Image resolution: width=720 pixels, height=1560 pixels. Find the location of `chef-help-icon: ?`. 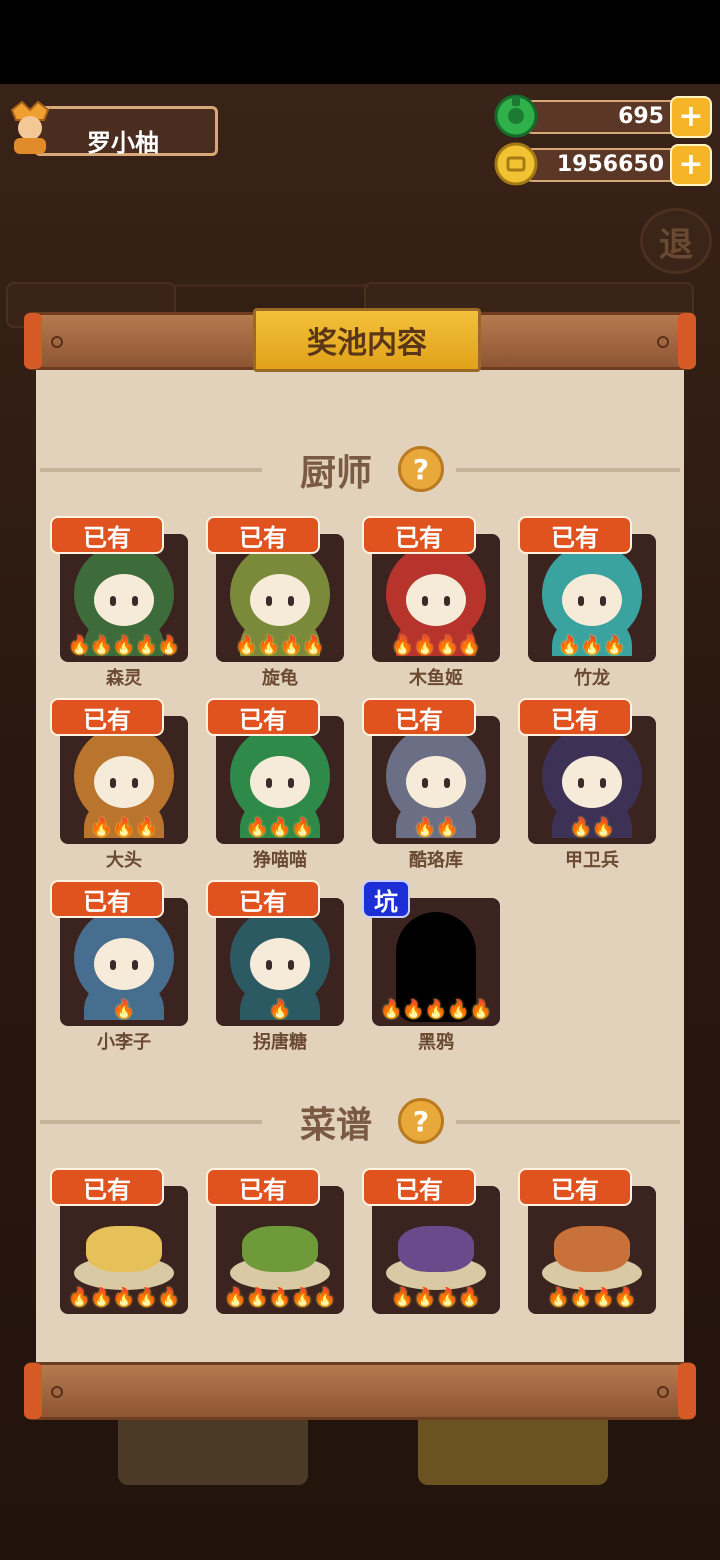

chef-help-icon: ? is located at coordinates (421, 469).